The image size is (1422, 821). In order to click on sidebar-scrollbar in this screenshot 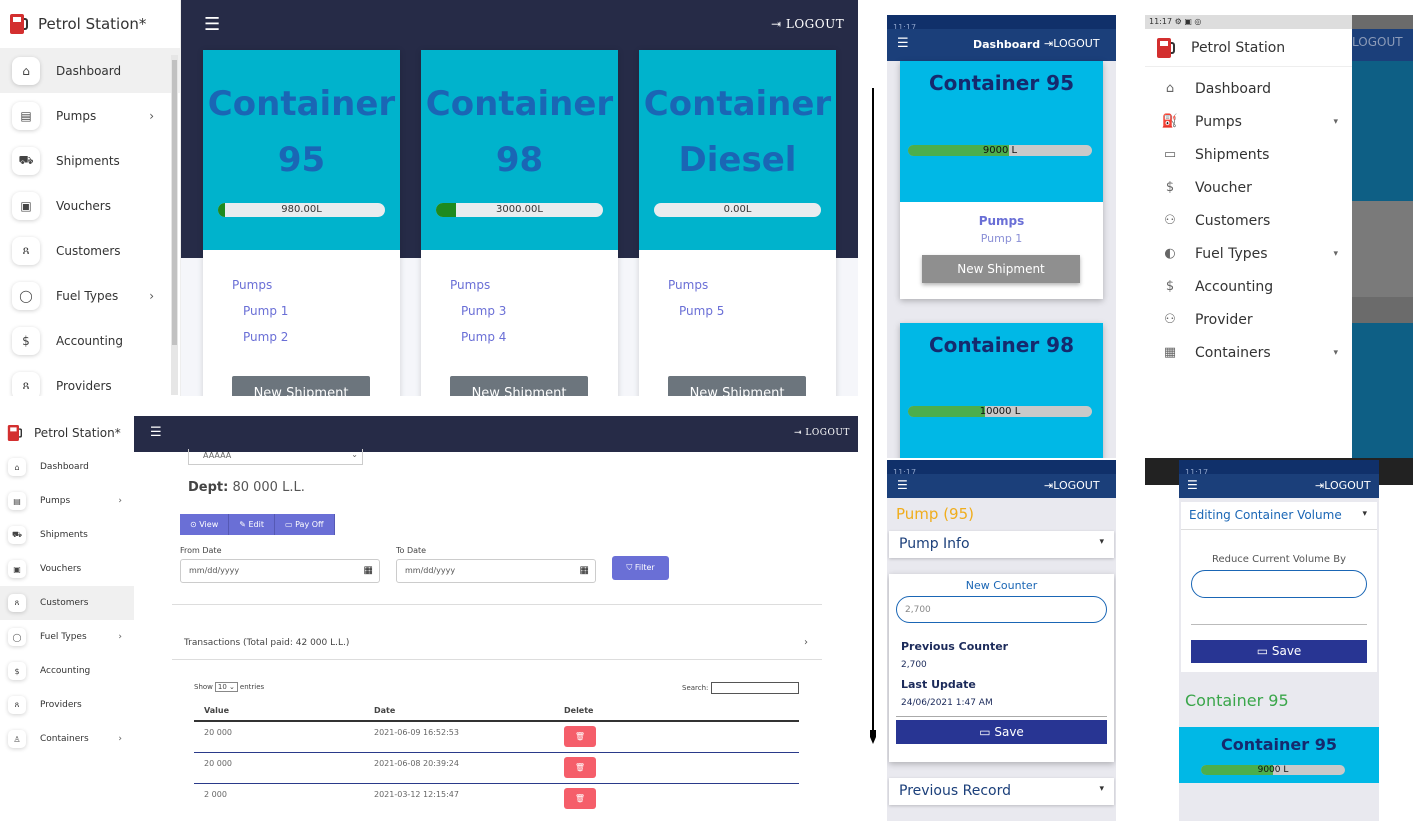, I will do `click(174, 225)`.